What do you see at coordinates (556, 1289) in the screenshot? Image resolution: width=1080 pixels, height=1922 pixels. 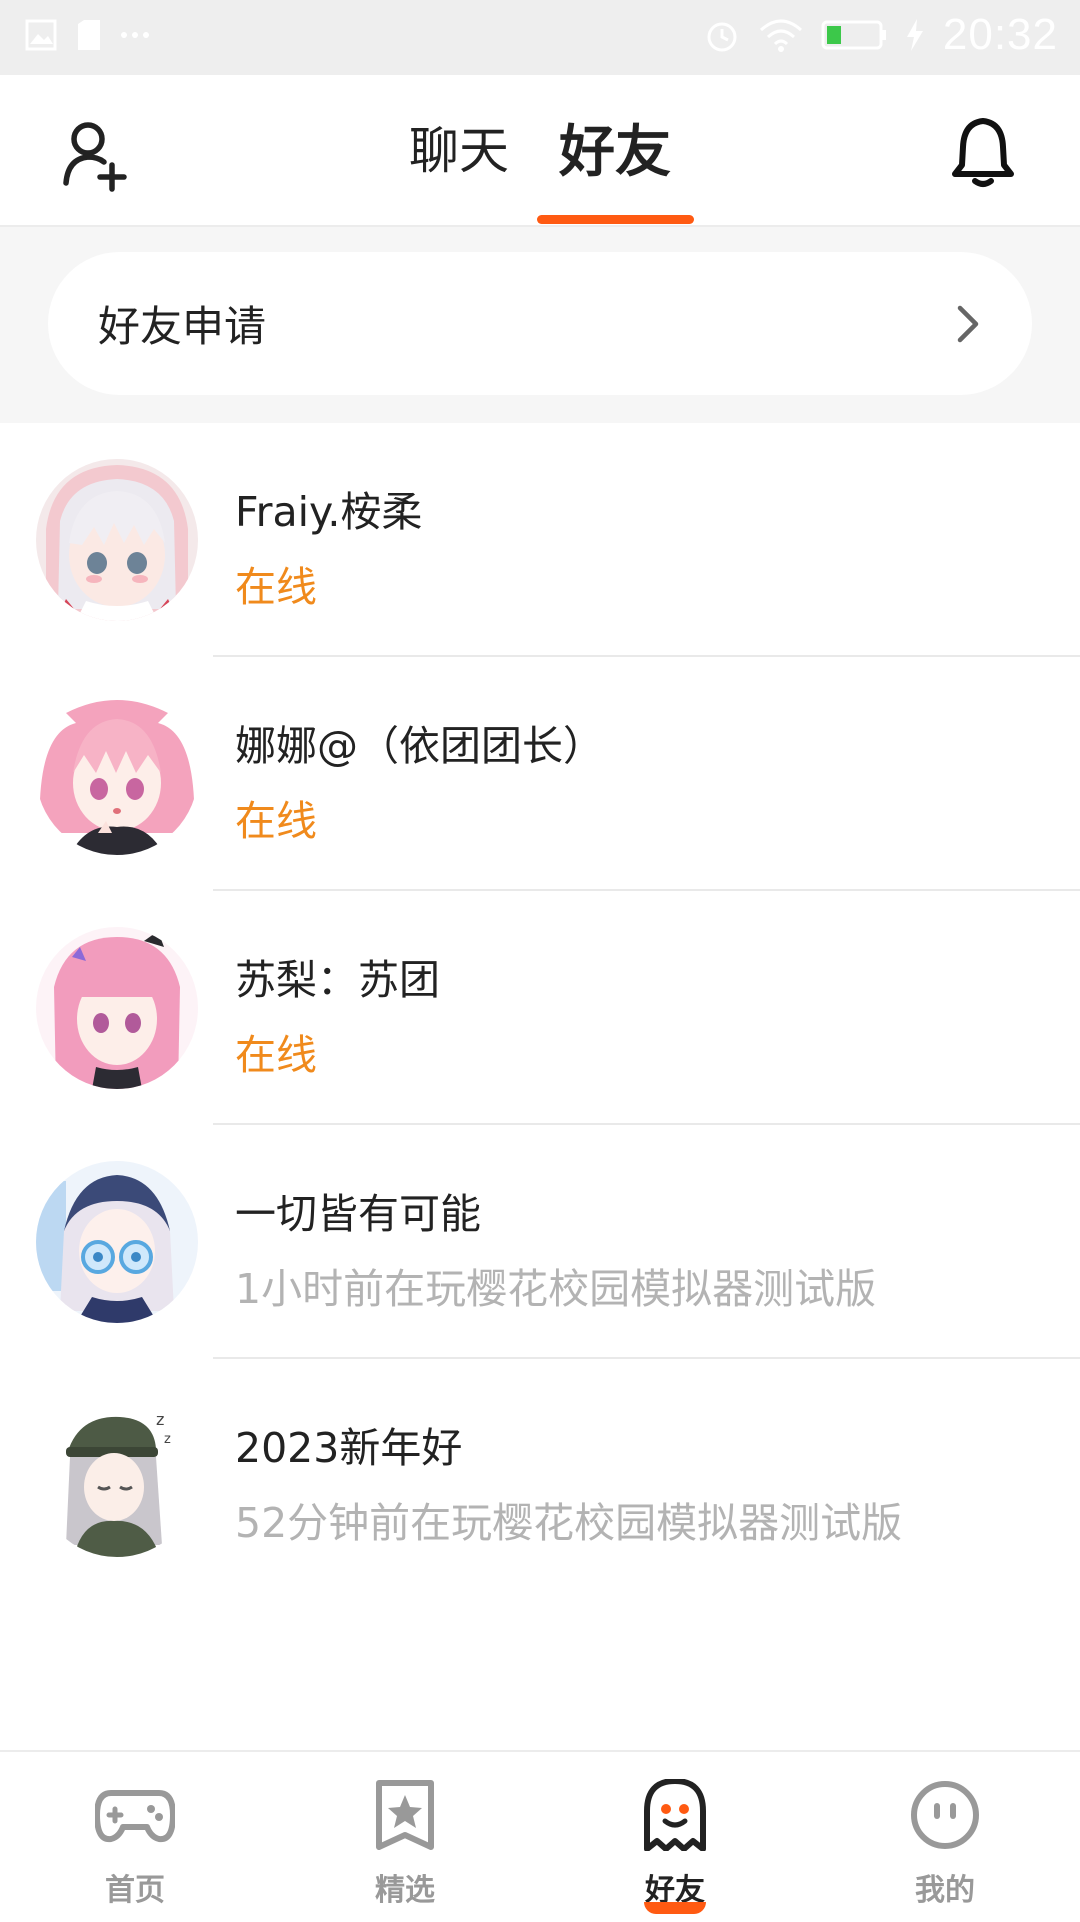 I see `friend-status: 1小时前在玩樱花校园模拟器测试版` at bounding box center [556, 1289].